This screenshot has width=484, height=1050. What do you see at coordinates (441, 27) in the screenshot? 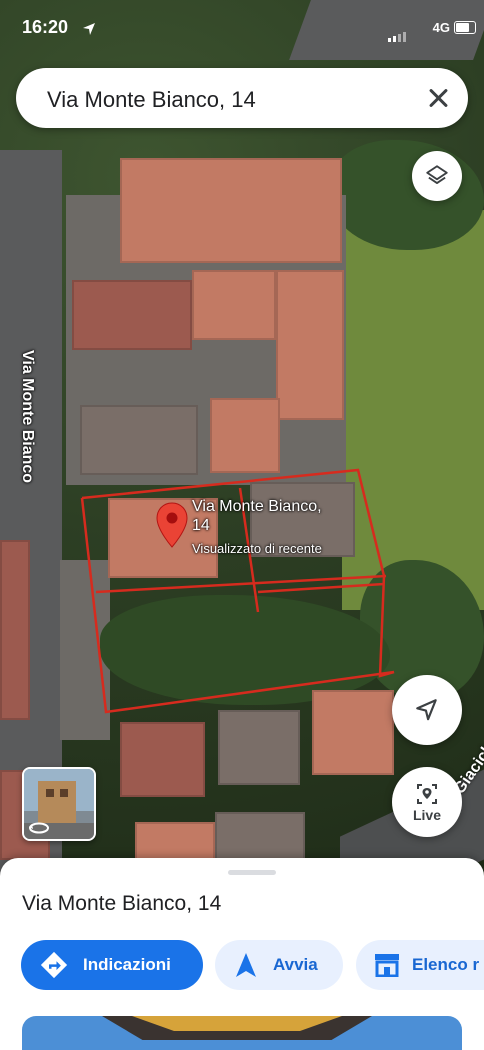
I see `network-type: 4G` at bounding box center [441, 27].